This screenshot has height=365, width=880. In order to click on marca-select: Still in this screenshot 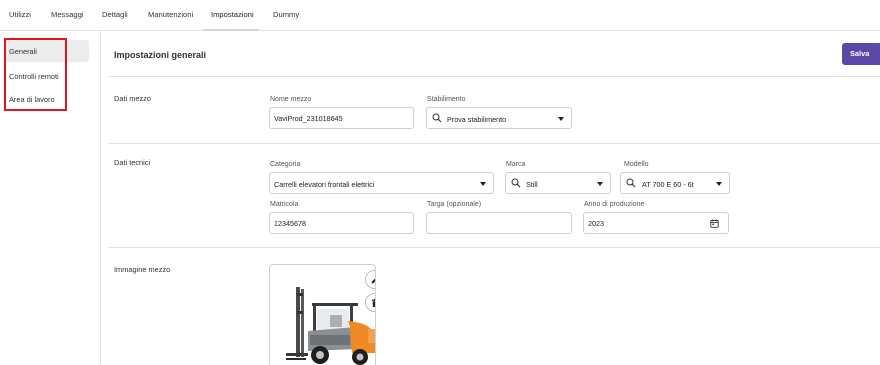, I will do `click(558, 183)`.